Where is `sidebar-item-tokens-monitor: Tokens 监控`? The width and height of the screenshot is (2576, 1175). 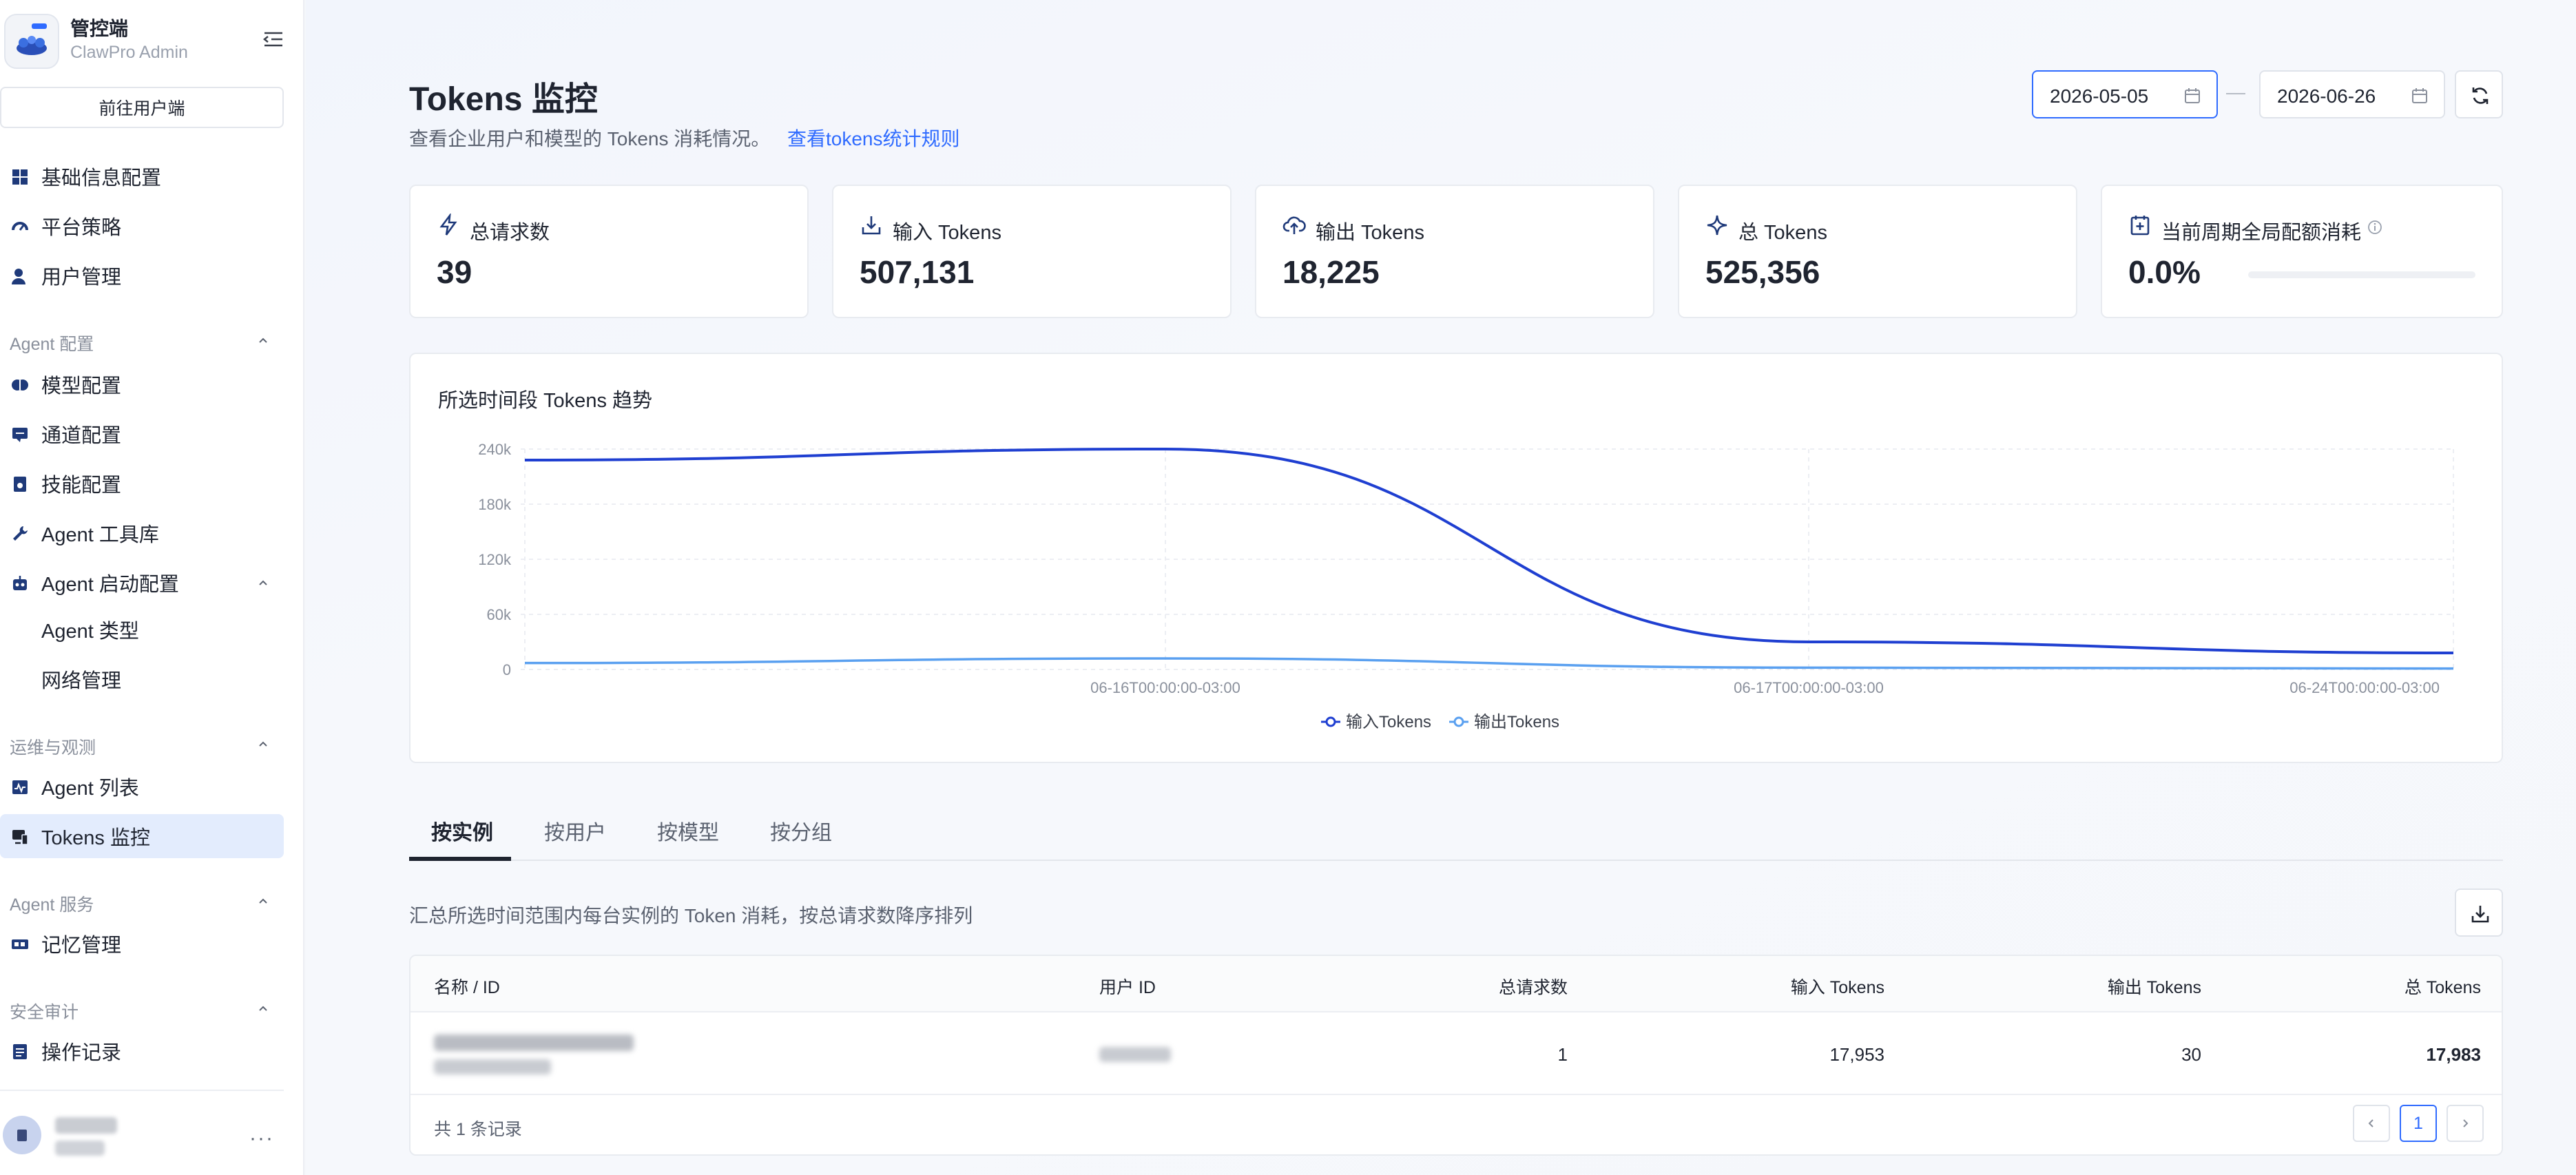 sidebar-item-tokens-monitor: Tokens 监控 is located at coordinates (142, 836).